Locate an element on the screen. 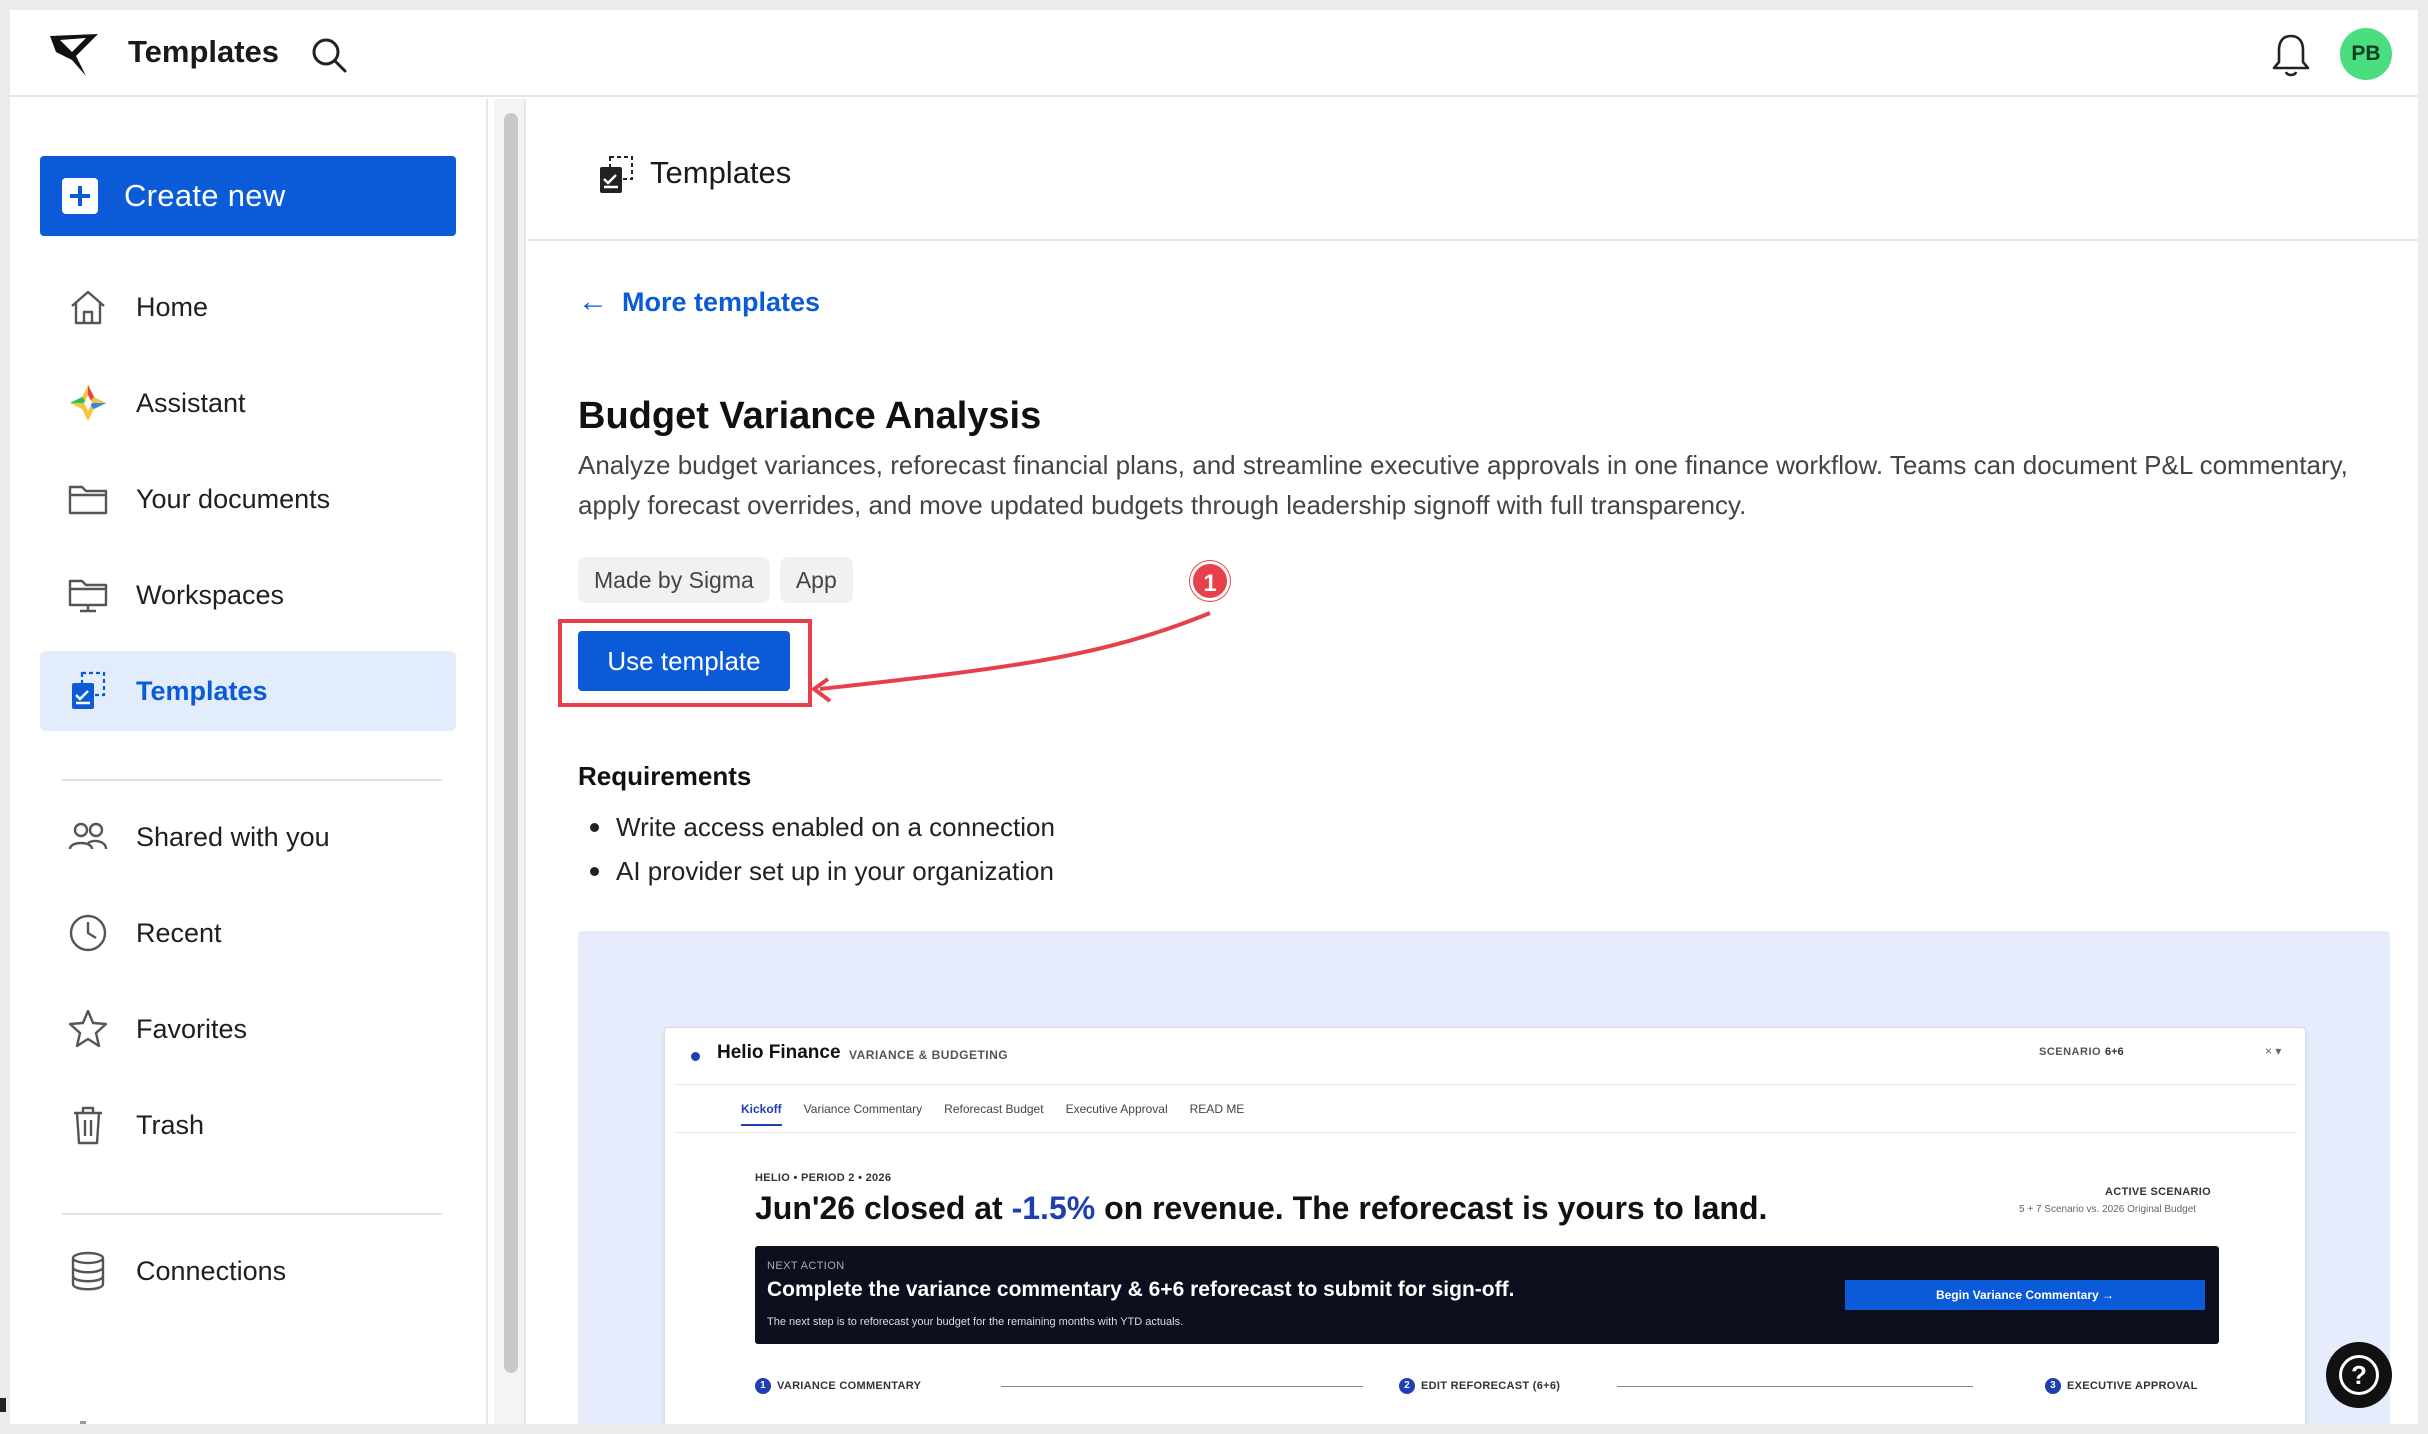  sidebar-item-recent: Recent is located at coordinates (248, 933).